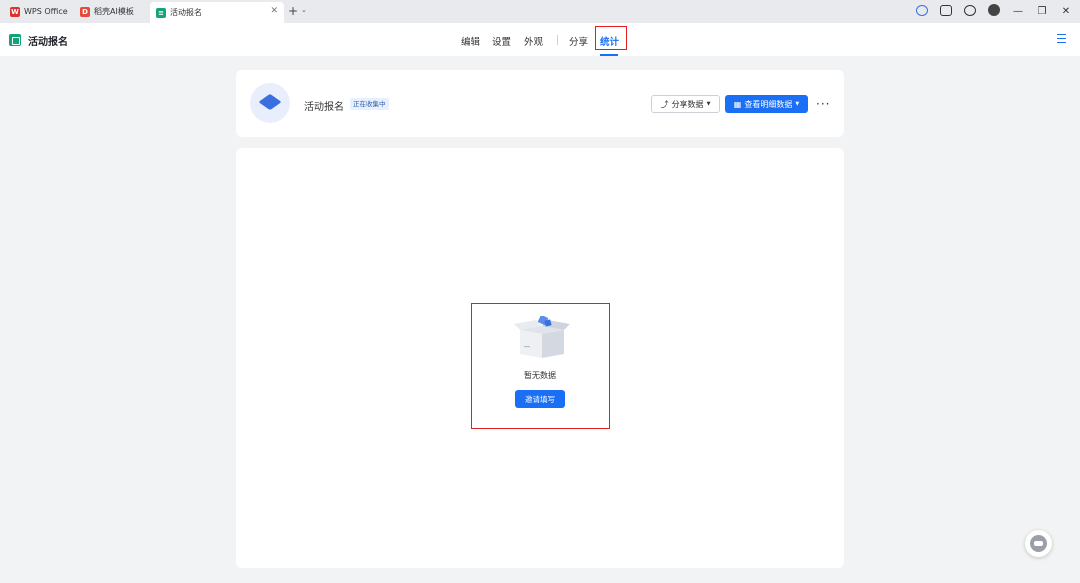  I want to click on share-data-label: 分享数据, so click(687, 104).